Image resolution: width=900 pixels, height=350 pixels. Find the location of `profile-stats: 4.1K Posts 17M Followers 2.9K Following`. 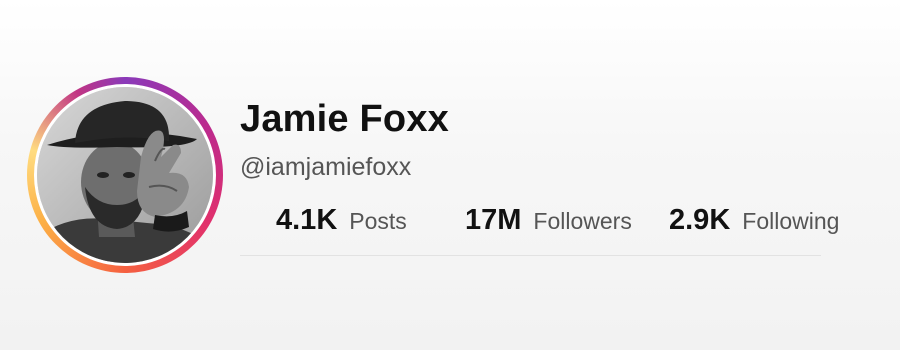

profile-stats: 4.1K Posts 17M Followers 2.9K Following is located at coordinates (539, 223).